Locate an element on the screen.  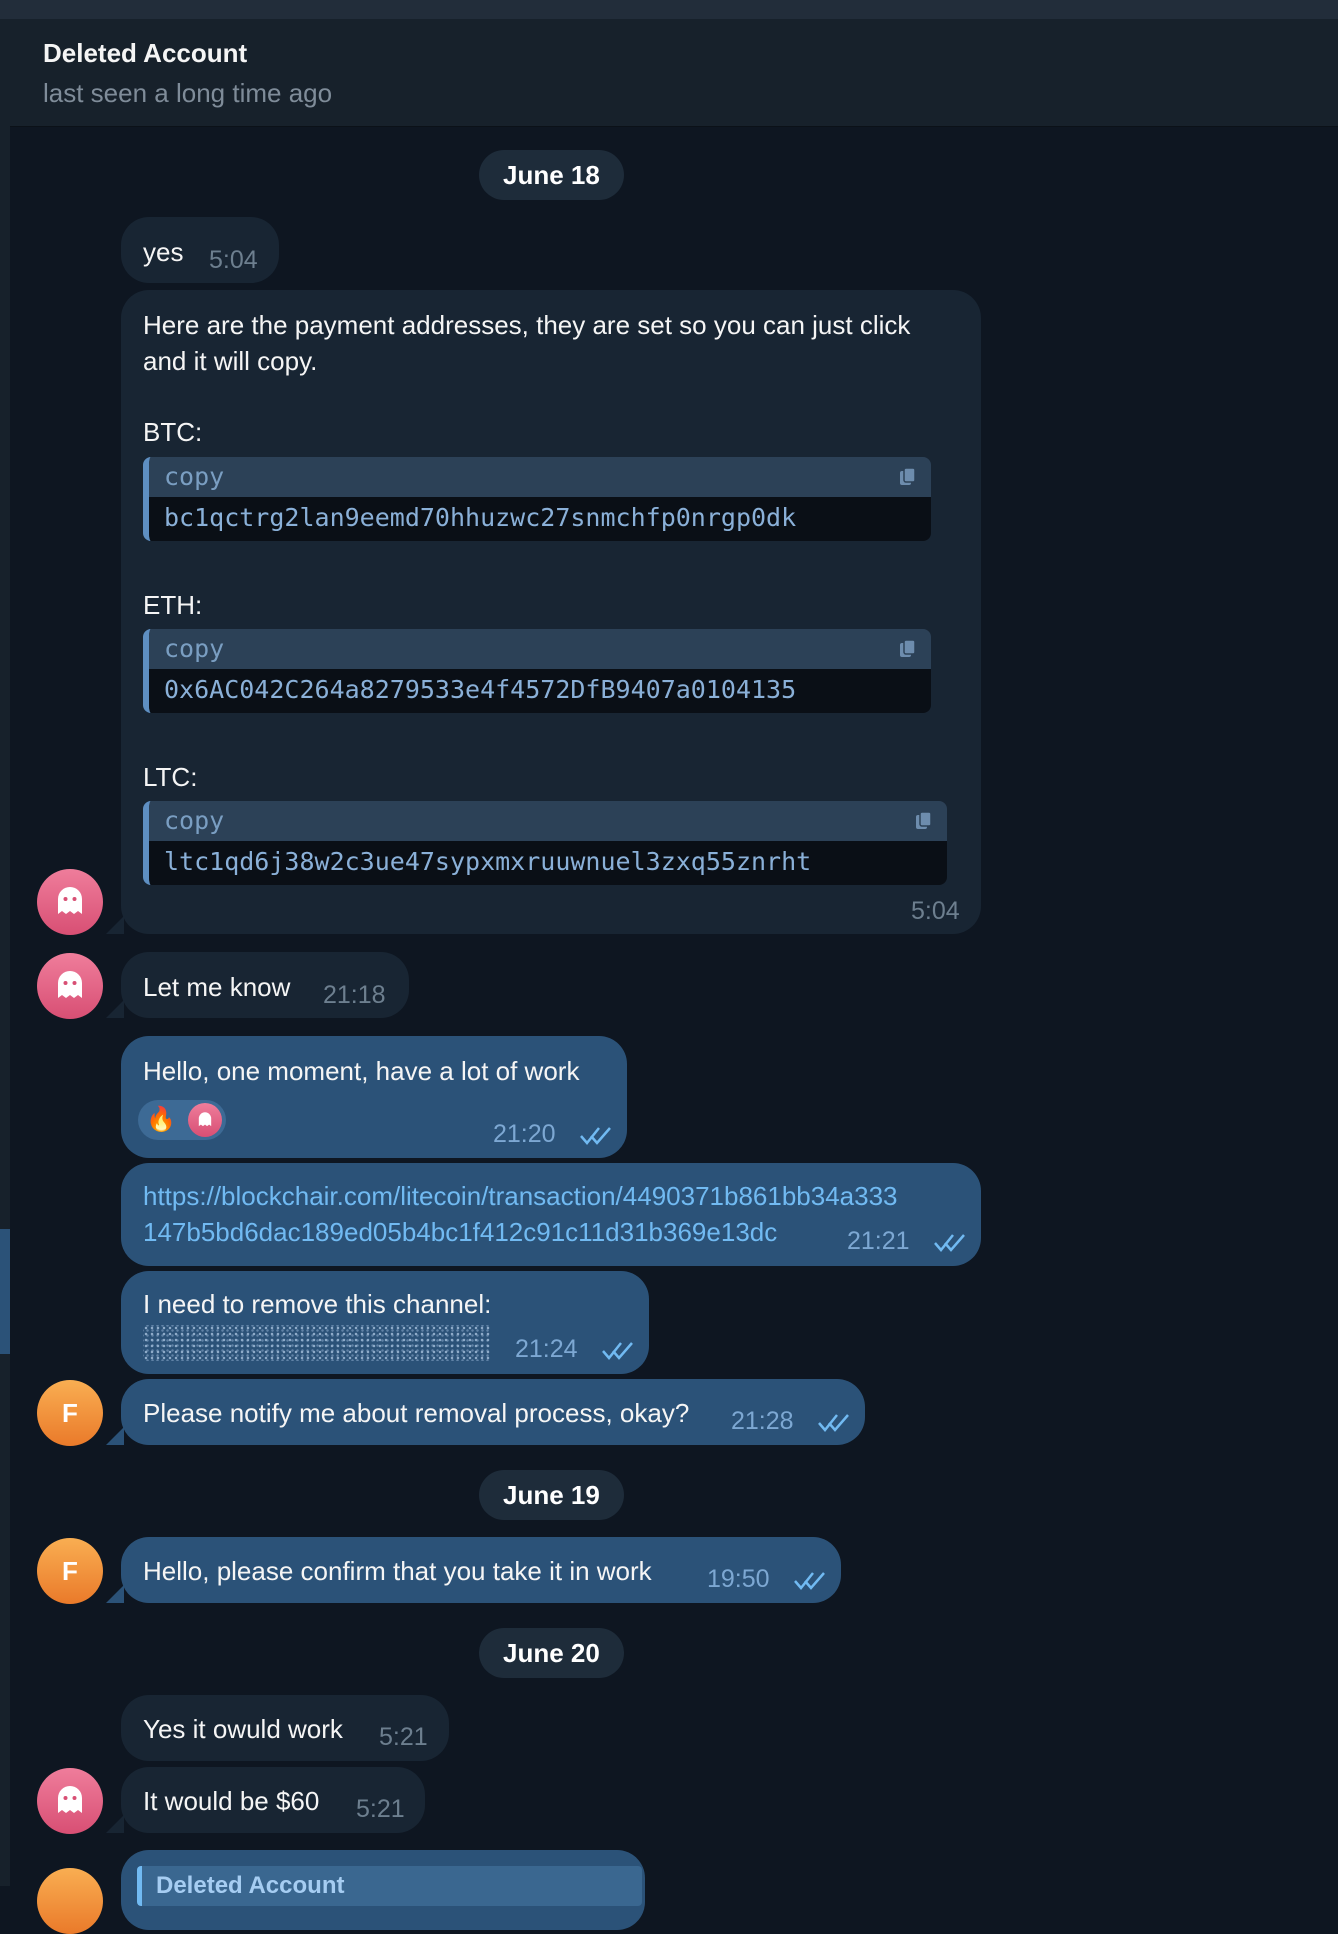
window-top-strip is located at coordinates (669, 9).